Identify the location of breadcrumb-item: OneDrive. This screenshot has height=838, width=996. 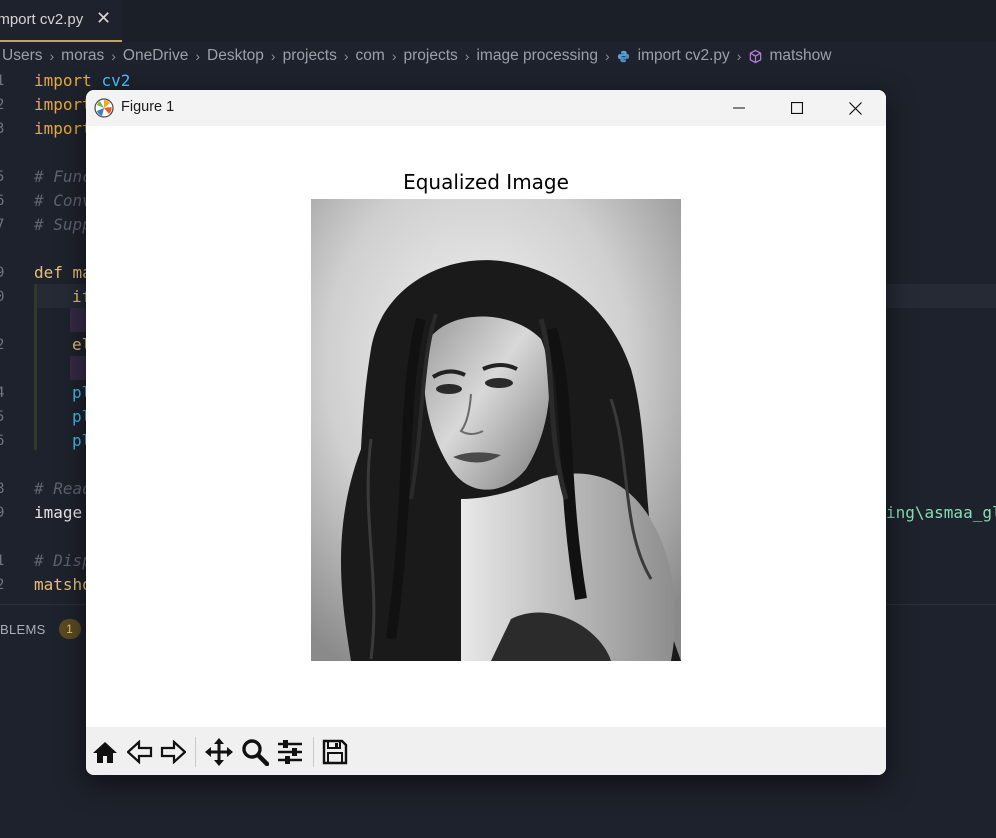
(155, 56).